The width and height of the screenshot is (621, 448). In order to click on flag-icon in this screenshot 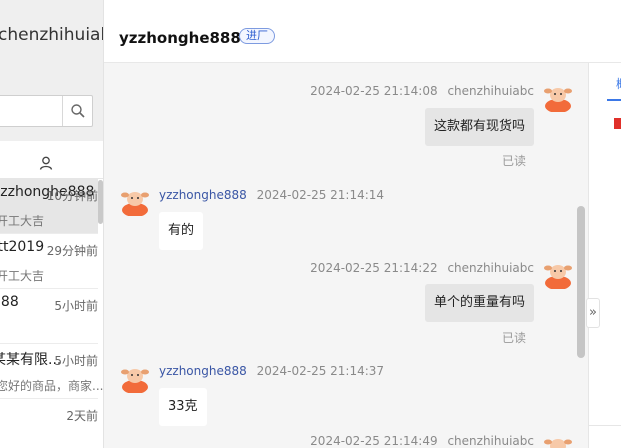, I will do `click(617, 123)`.